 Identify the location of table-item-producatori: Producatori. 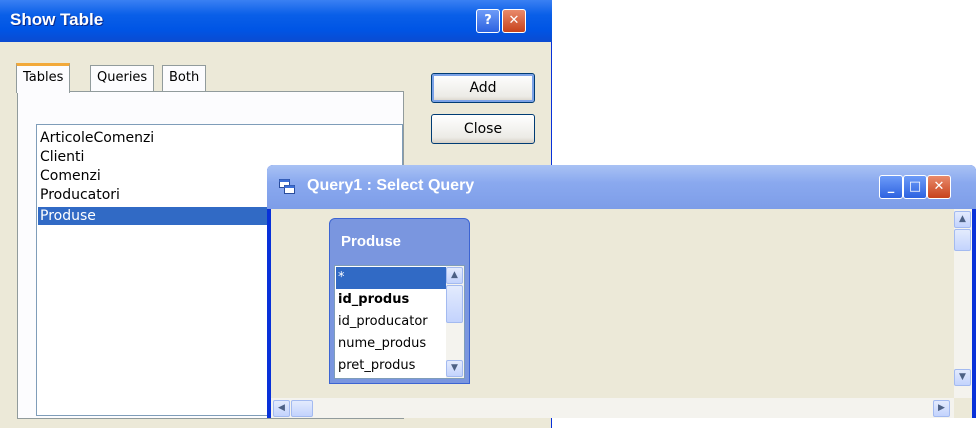
(159, 195).